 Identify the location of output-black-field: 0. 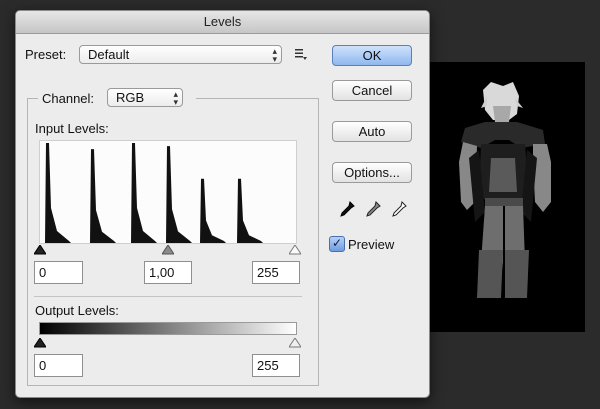
(58, 365).